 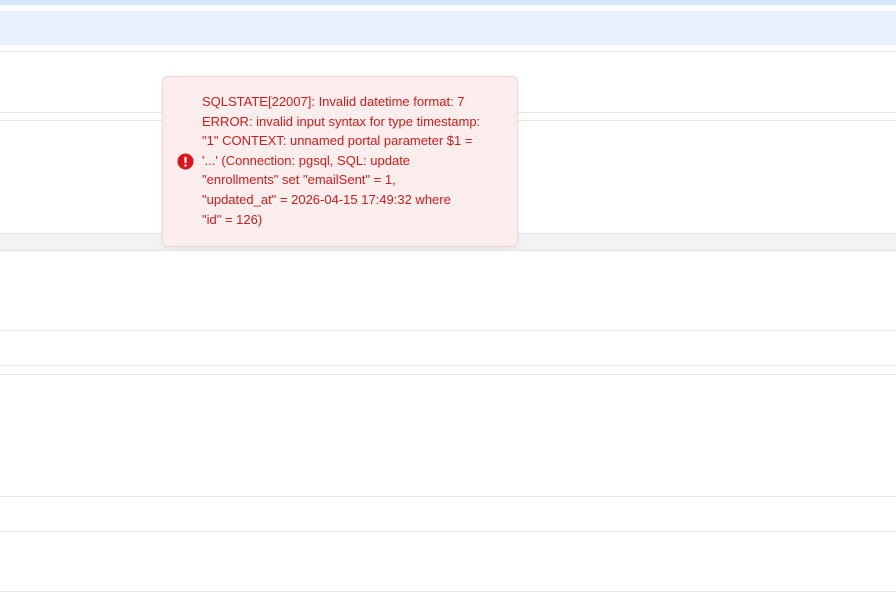 What do you see at coordinates (185, 161) in the screenshot?
I see `exclamation-circle-icon` at bounding box center [185, 161].